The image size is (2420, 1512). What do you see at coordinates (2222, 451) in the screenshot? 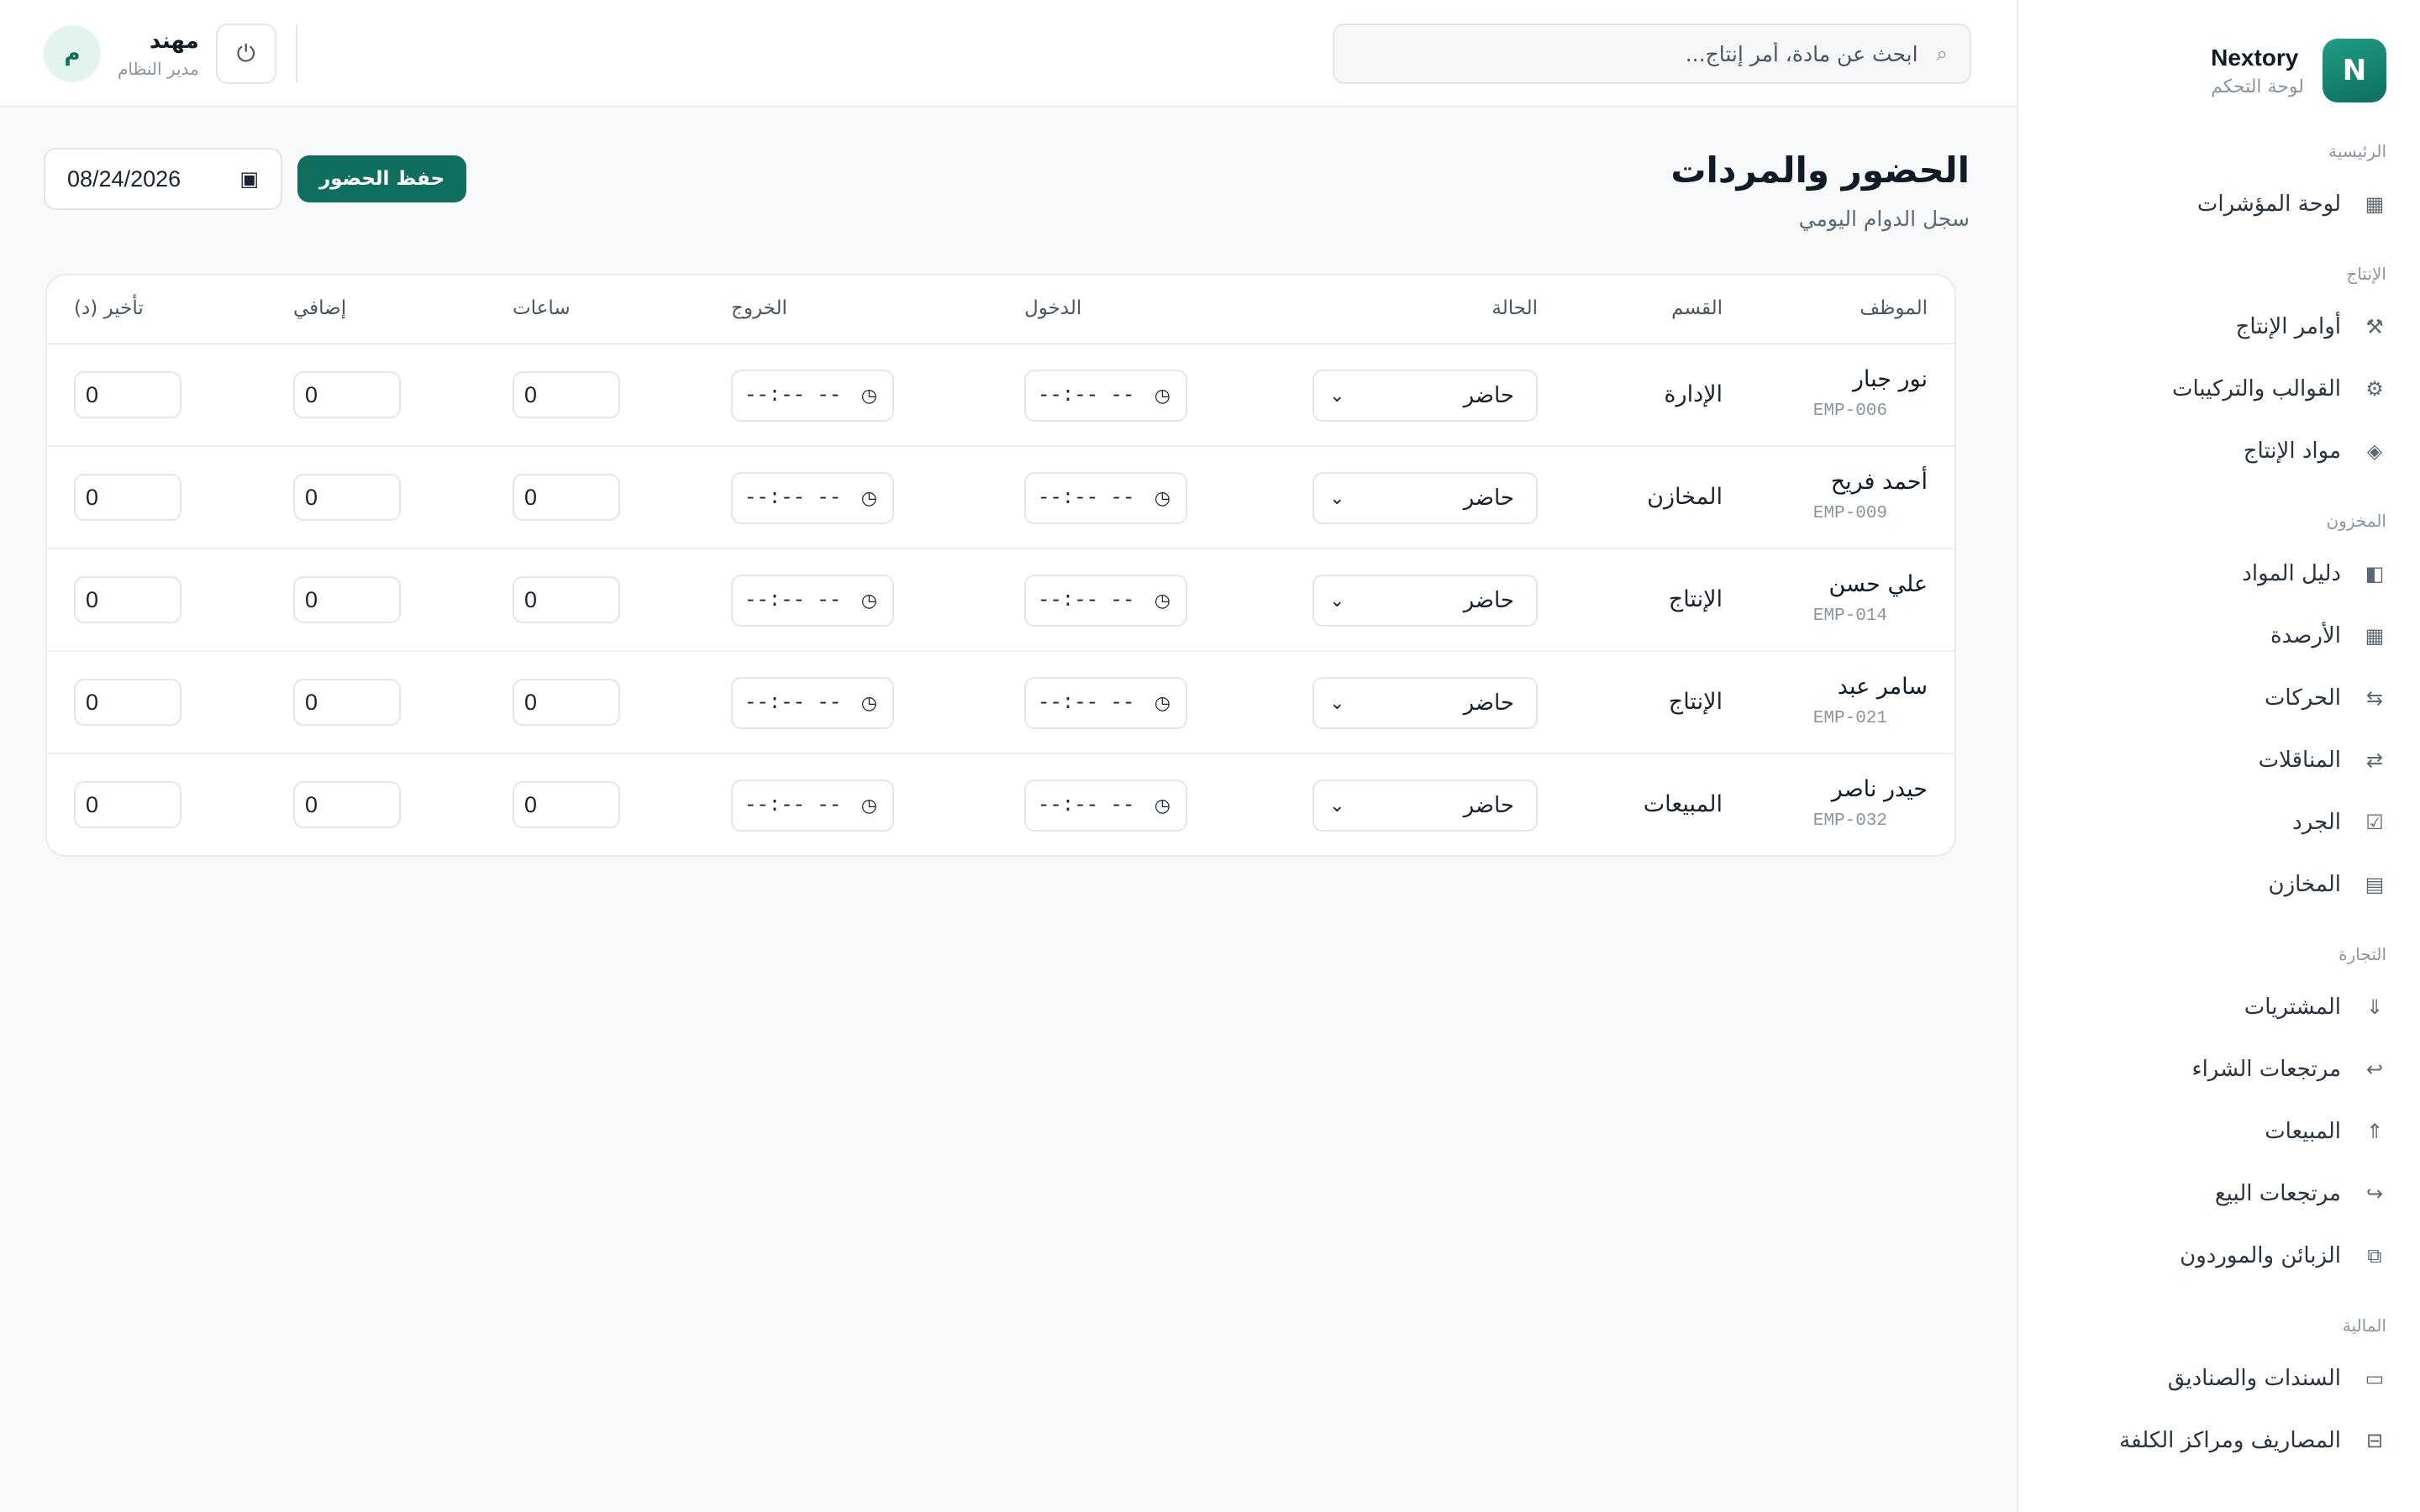
I see `sidebar-item-production-materials: ◈ مواد الإنتاج` at bounding box center [2222, 451].